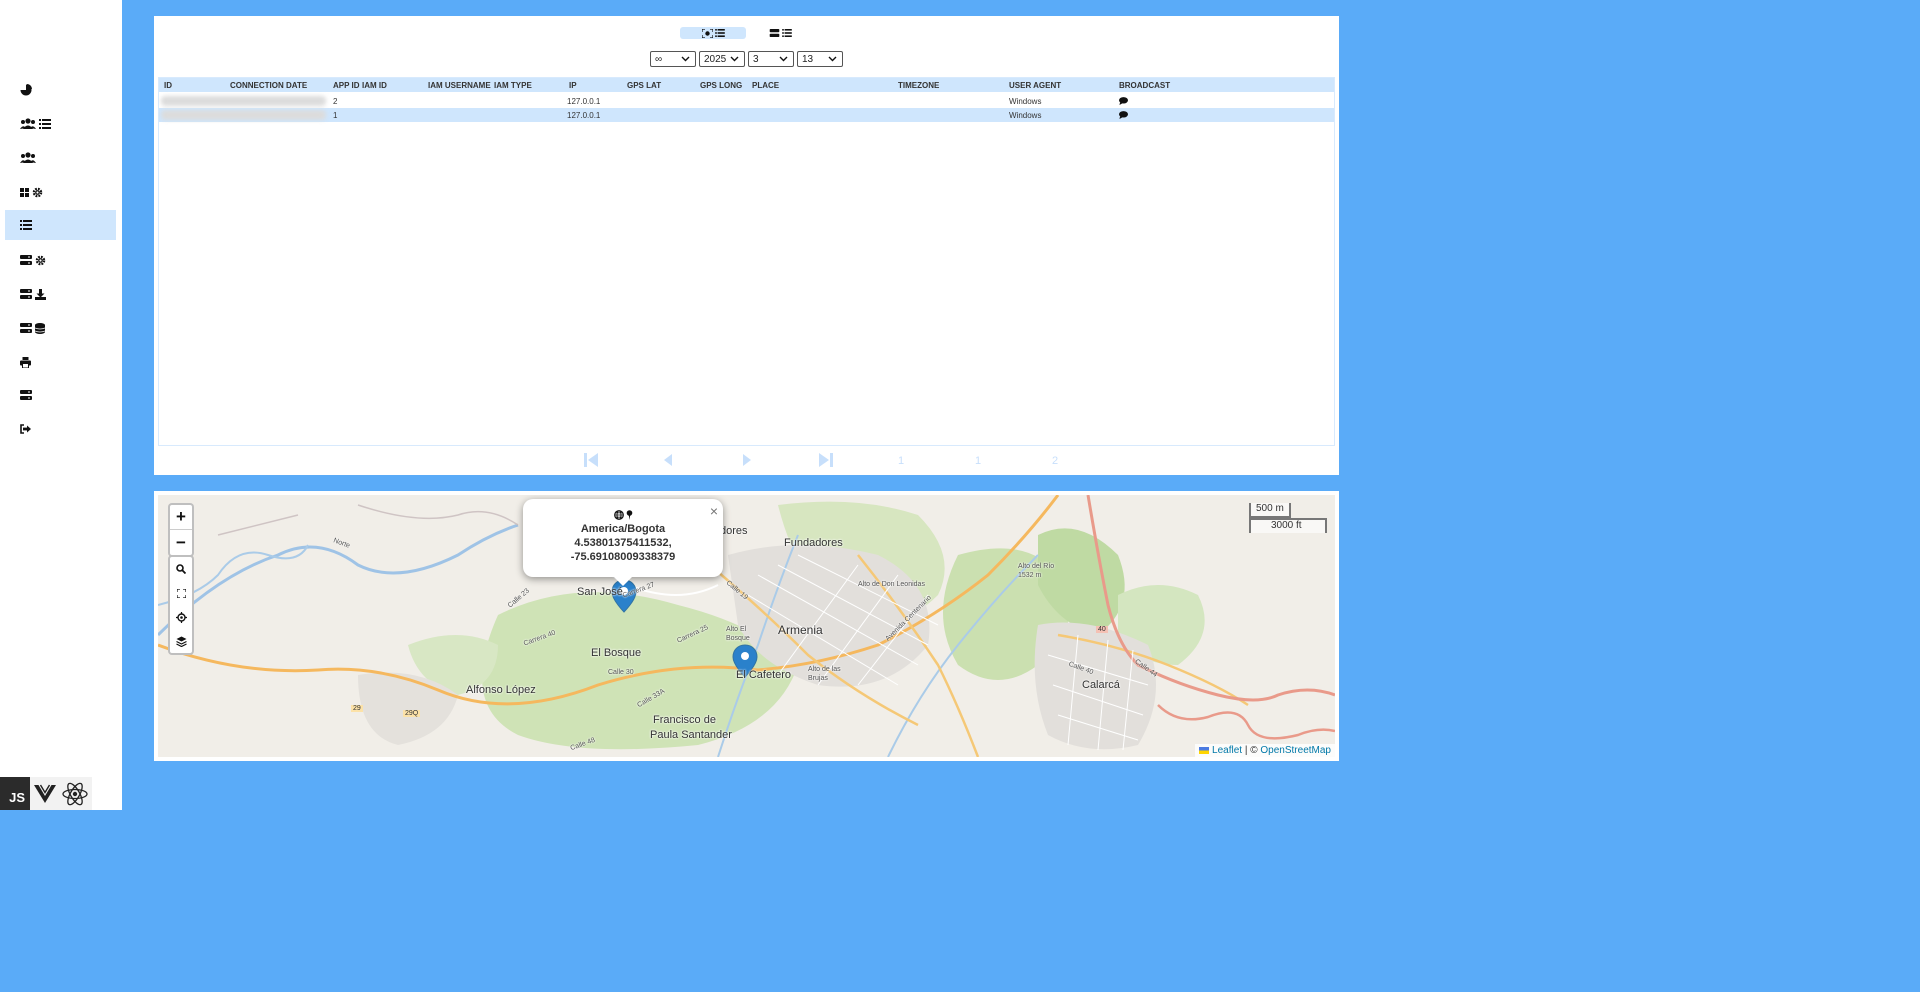 The width and height of the screenshot is (1920, 992). Describe the element at coordinates (60, 429) in the screenshot. I see `nav-logout` at that location.